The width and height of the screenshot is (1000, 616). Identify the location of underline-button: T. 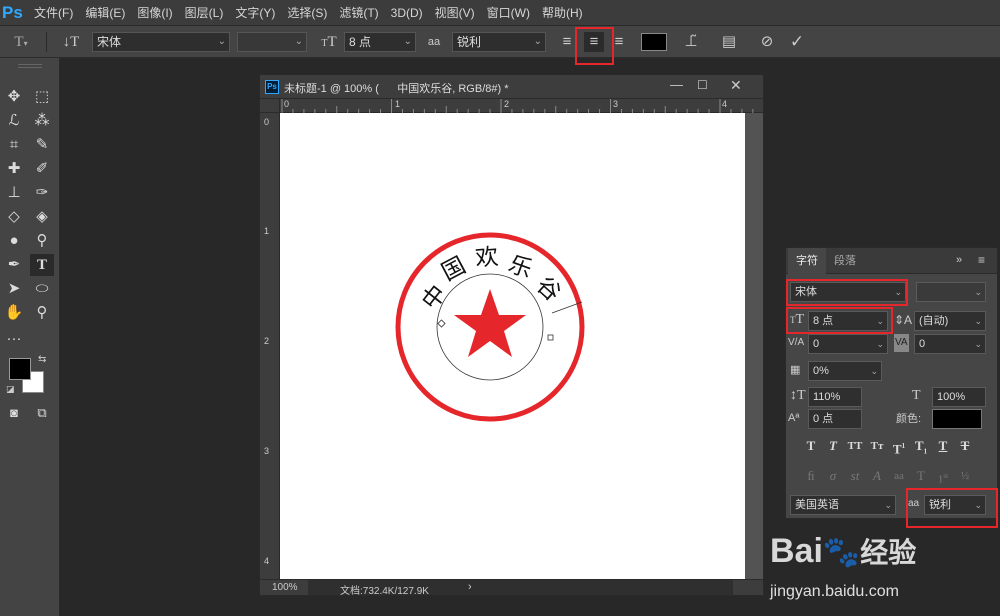
(943, 446).